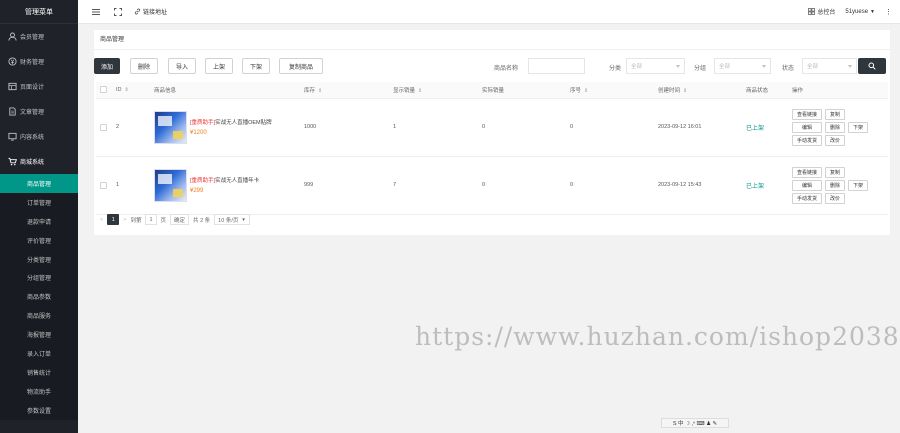  What do you see at coordinates (118, 11) in the screenshot?
I see `fullscreen-icon` at bounding box center [118, 11].